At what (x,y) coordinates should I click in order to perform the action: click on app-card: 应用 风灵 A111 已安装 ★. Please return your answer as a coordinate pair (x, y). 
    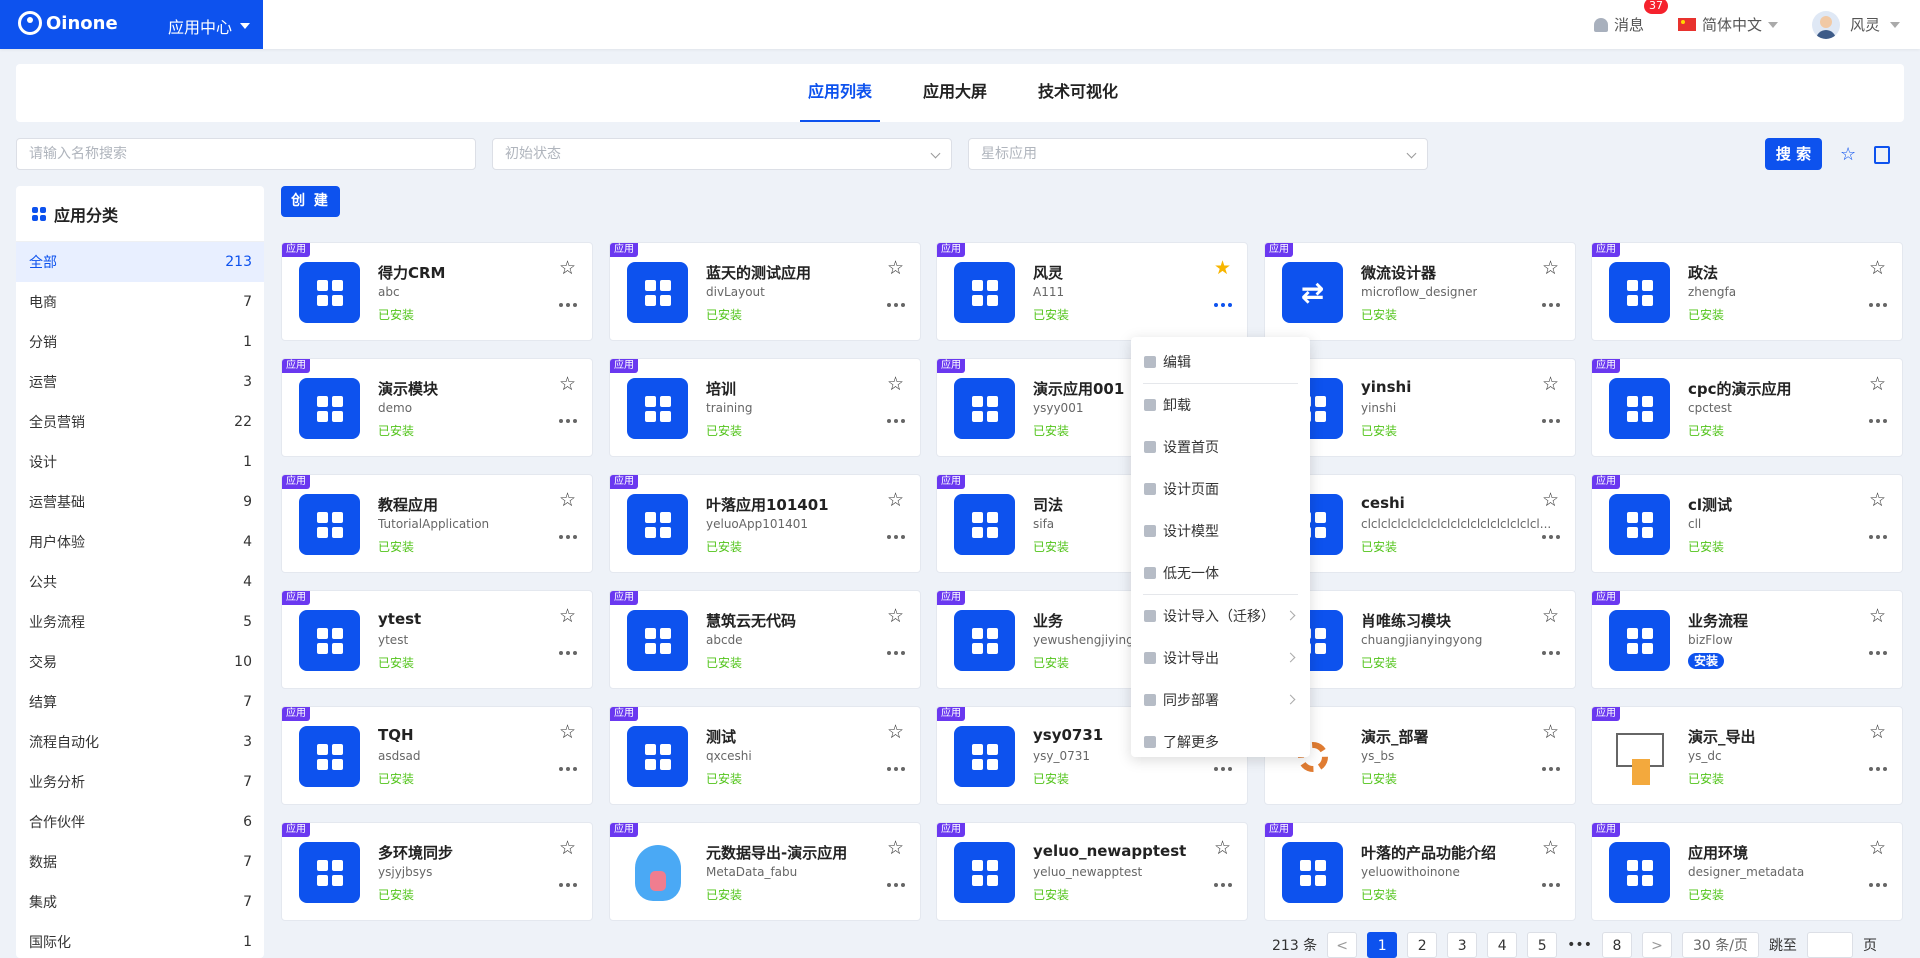
    Looking at the image, I should click on (1092, 291).